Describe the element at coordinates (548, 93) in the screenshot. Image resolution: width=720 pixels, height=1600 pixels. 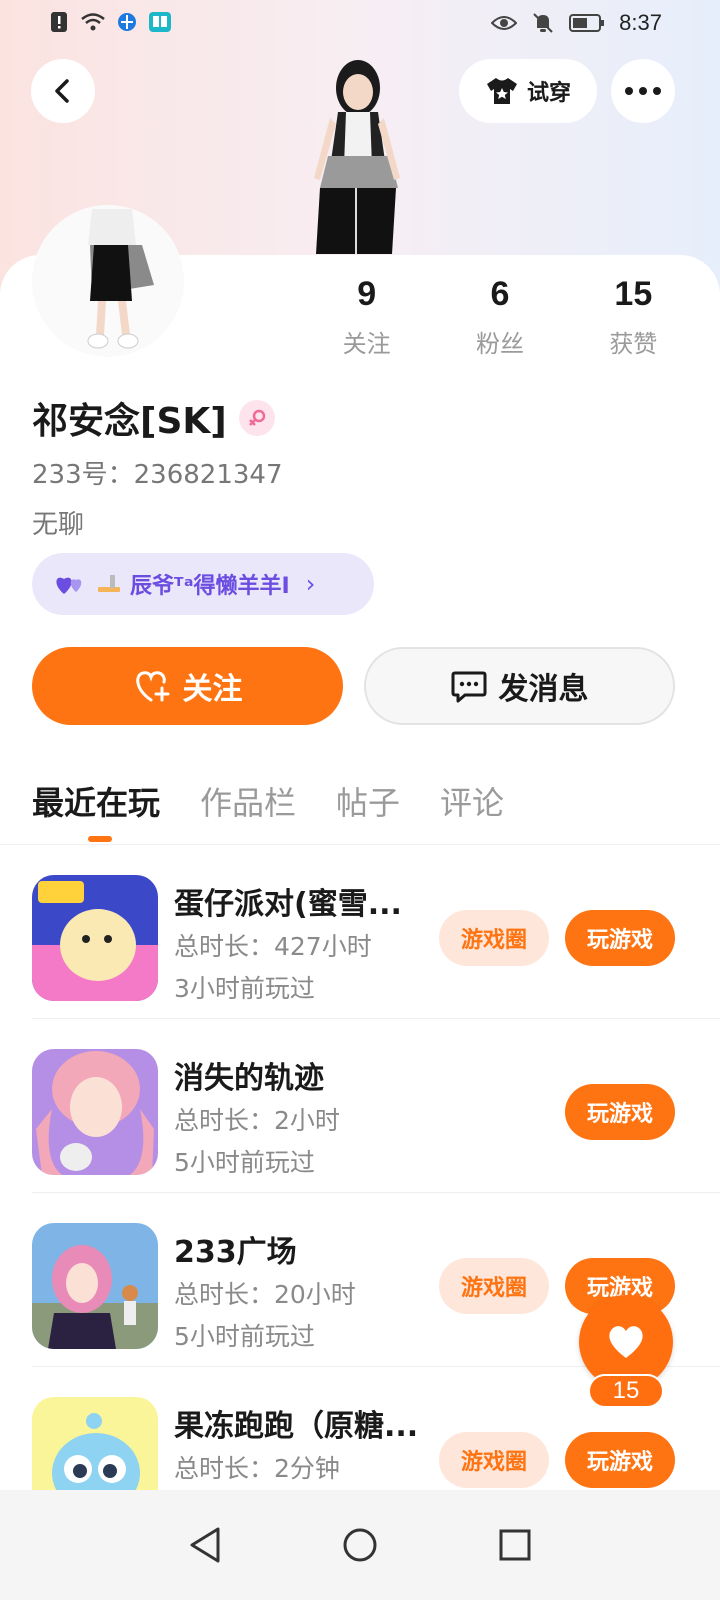
I see `try-on-label: 试穿` at that location.